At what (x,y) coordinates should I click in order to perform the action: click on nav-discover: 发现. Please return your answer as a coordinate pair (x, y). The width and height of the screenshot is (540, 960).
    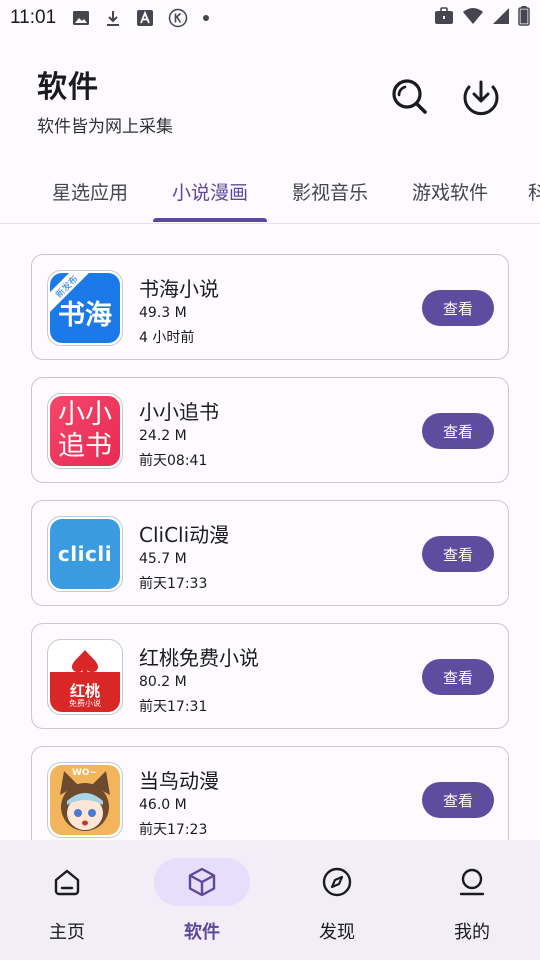
    Looking at the image, I should click on (337, 903).